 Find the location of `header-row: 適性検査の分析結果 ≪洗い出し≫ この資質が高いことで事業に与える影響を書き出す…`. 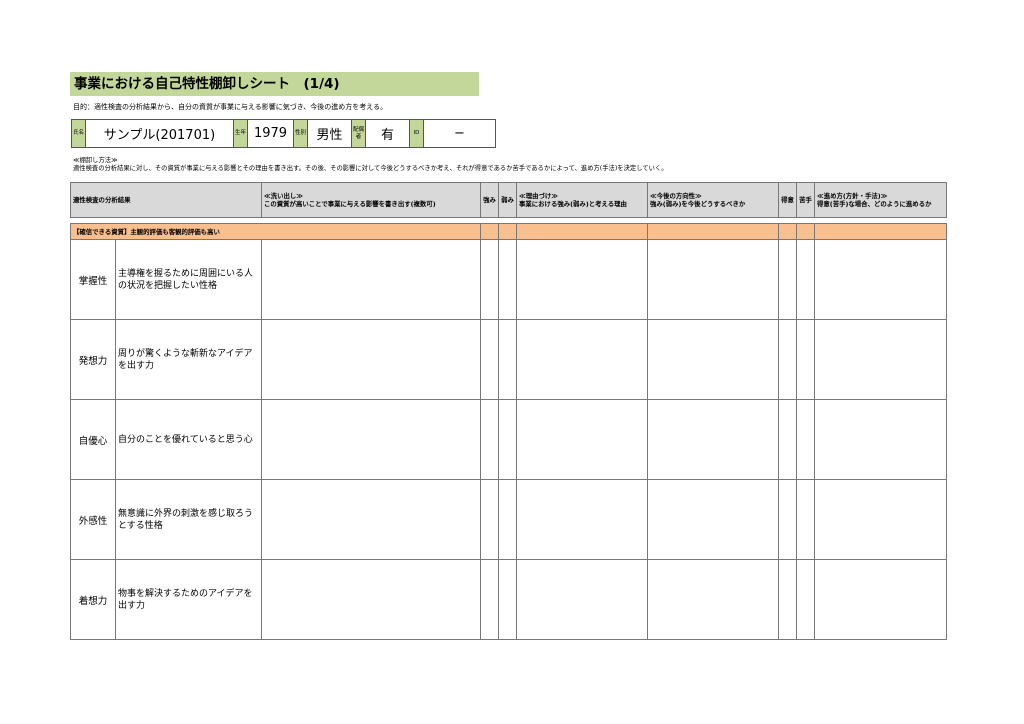

header-row: 適性検査の分析結果 ≪洗い出し≫ この資質が高いことで事業に与える影響を書き出す… is located at coordinates (508, 200).